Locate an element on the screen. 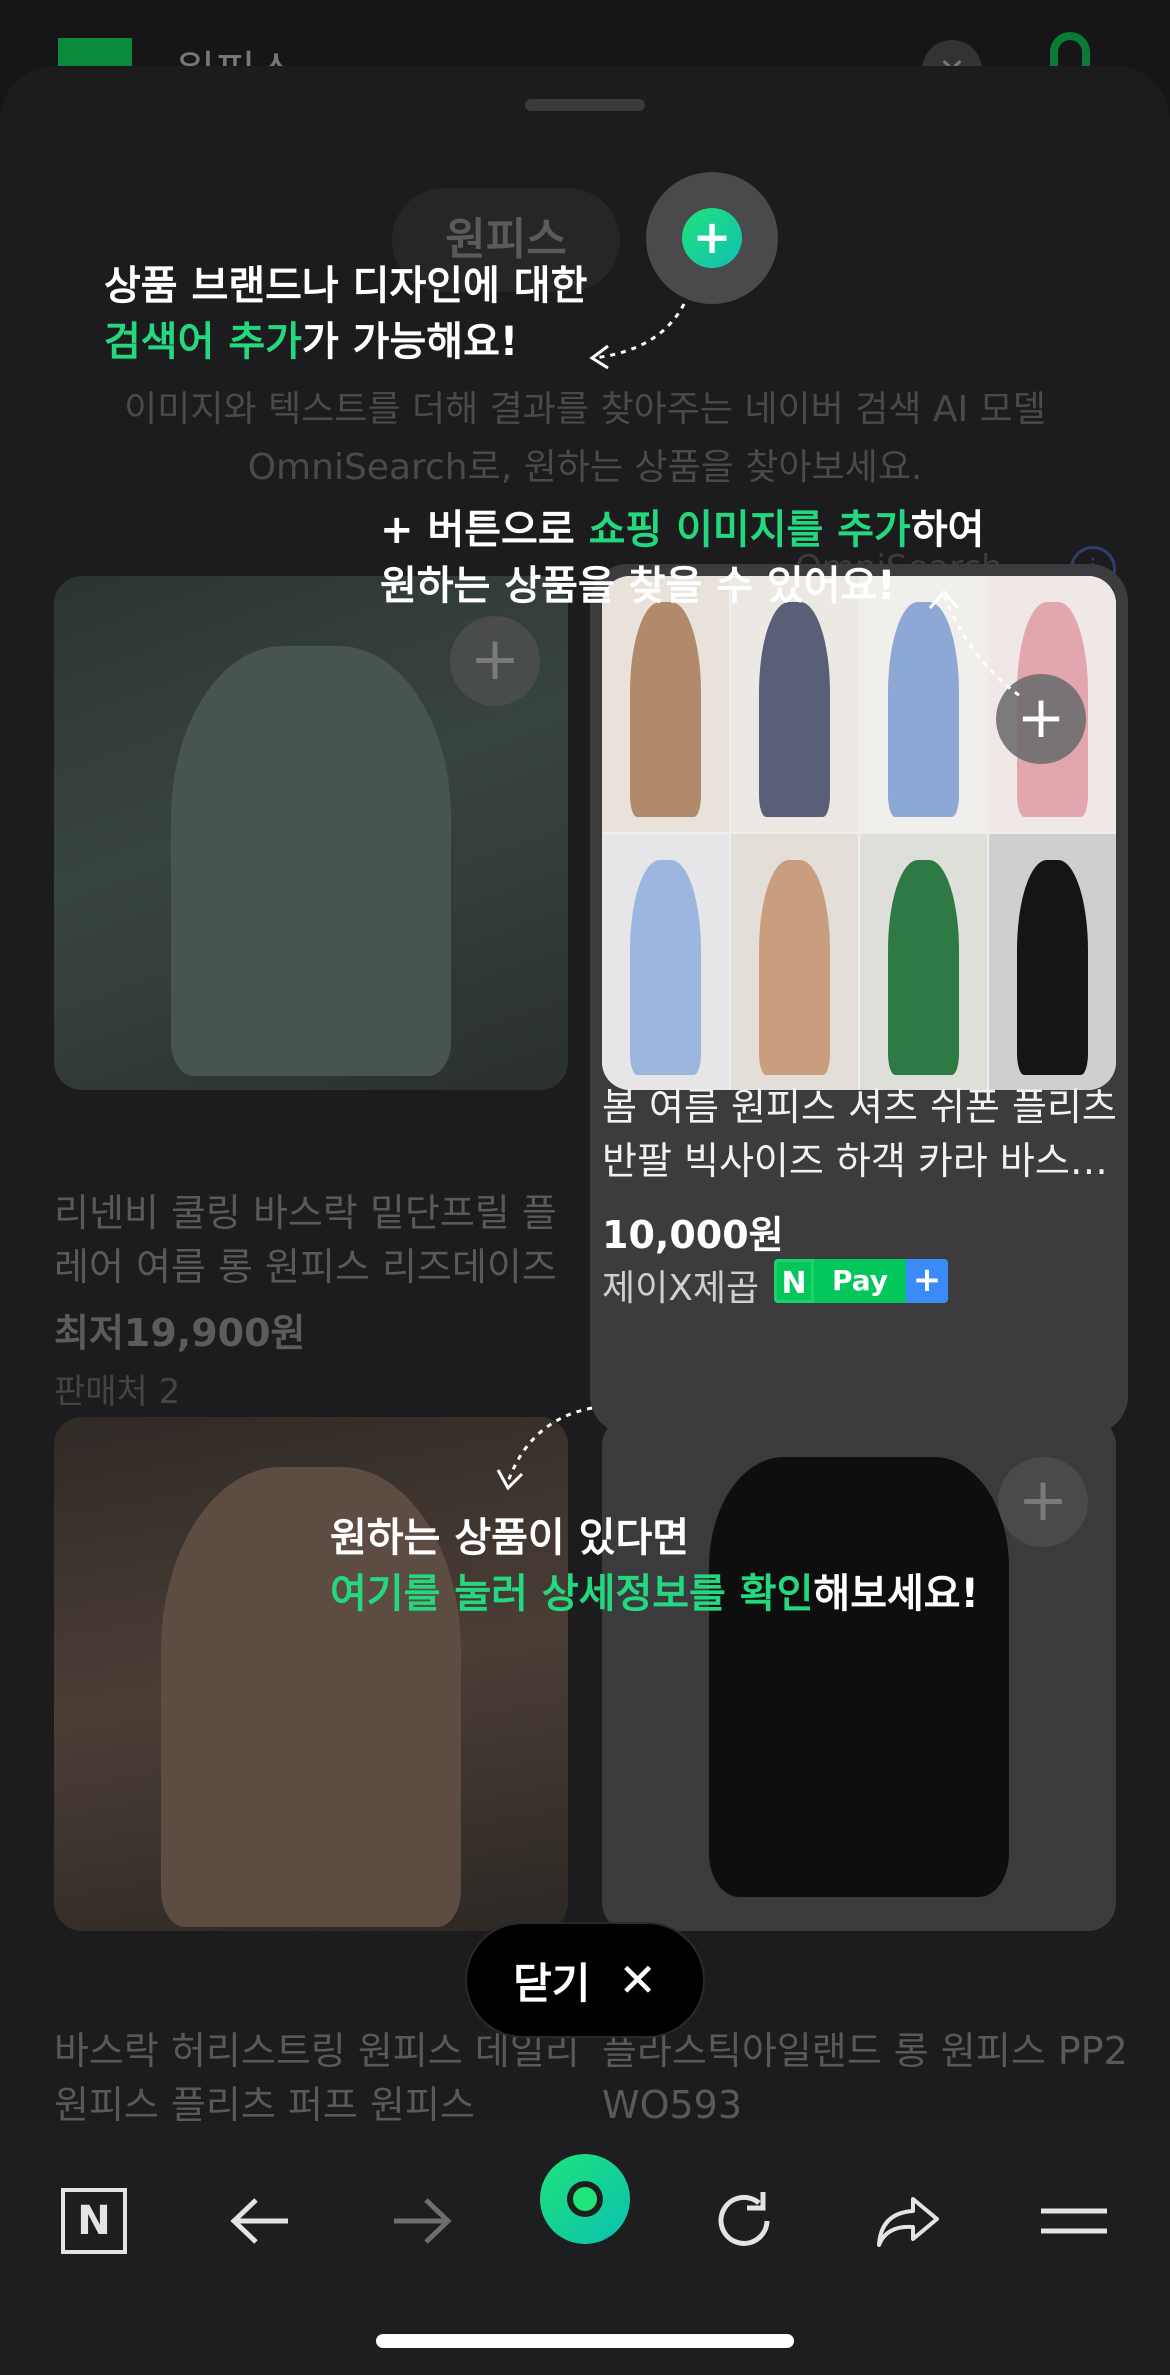 The height and width of the screenshot is (2375, 1170). naver-home-icon: N is located at coordinates (94, 2221).